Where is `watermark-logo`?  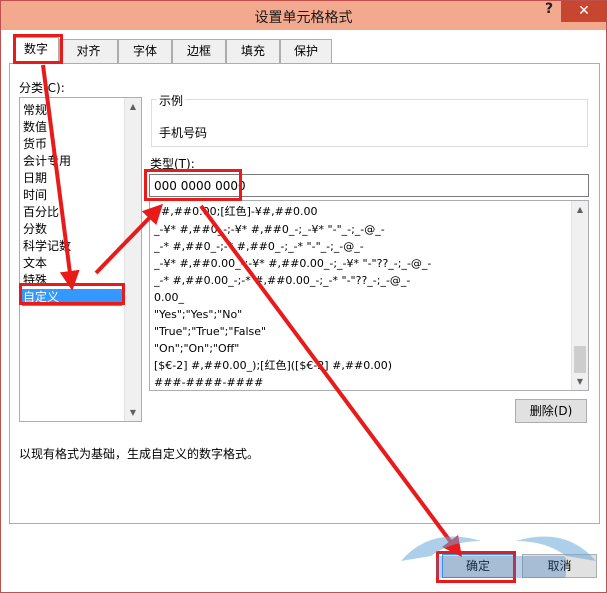 watermark-logo is located at coordinates (498, 557).